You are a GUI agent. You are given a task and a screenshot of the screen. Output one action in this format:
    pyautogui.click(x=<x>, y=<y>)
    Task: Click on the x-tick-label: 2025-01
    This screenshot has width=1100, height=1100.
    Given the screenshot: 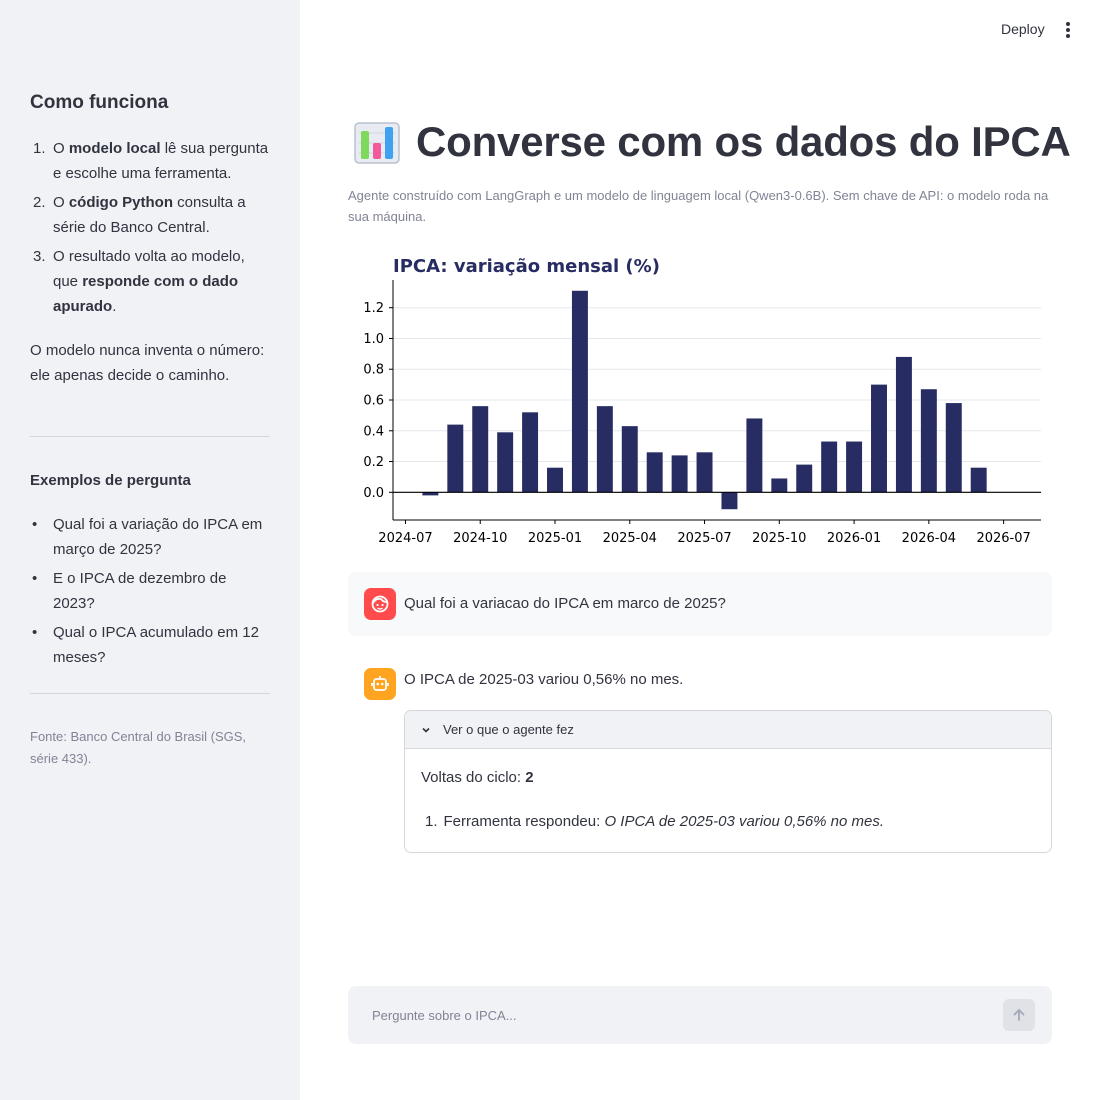 What is the action you would take?
    pyautogui.click(x=555, y=538)
    